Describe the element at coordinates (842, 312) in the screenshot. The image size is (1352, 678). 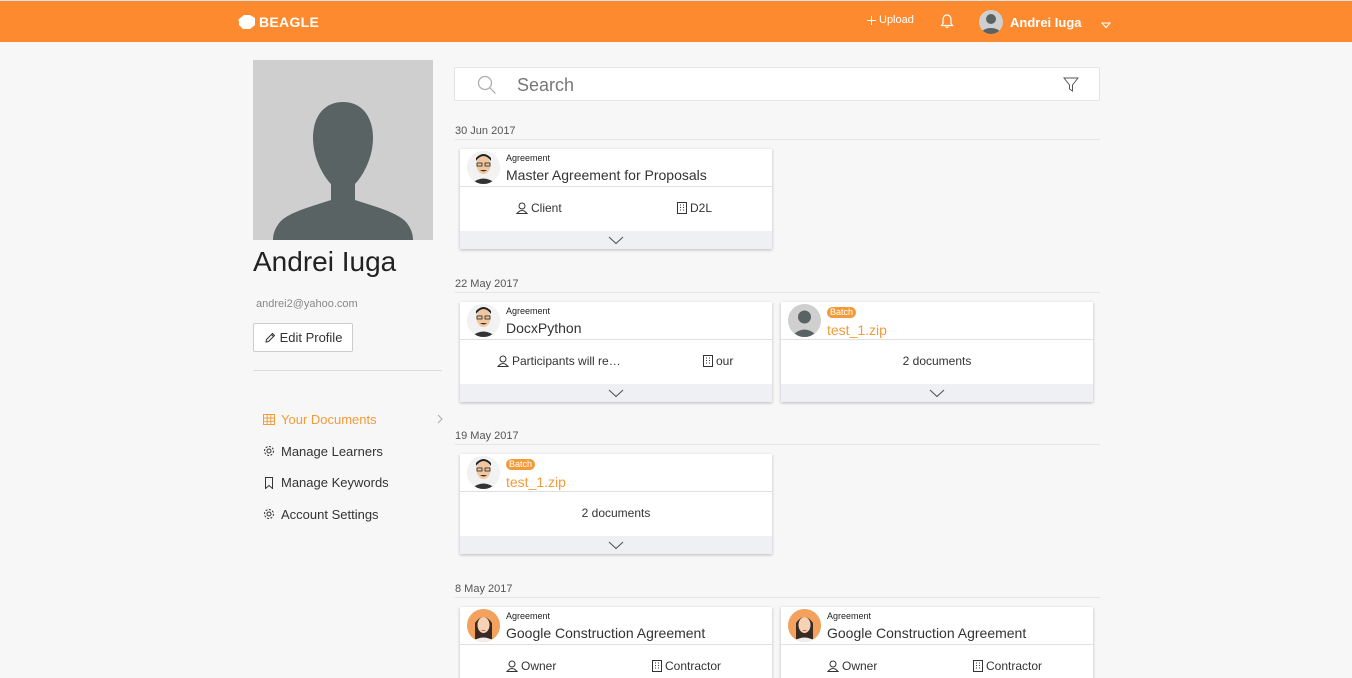
I see `batch-badge: Batch` at that location.